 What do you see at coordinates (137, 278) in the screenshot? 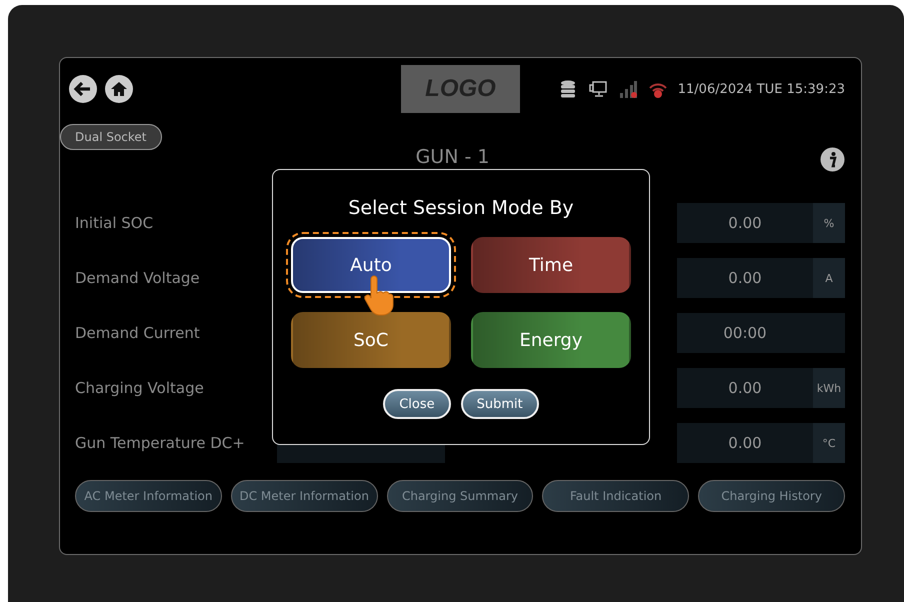
I see `field-label: Demand Voltage` at bounding box center [137, 278].